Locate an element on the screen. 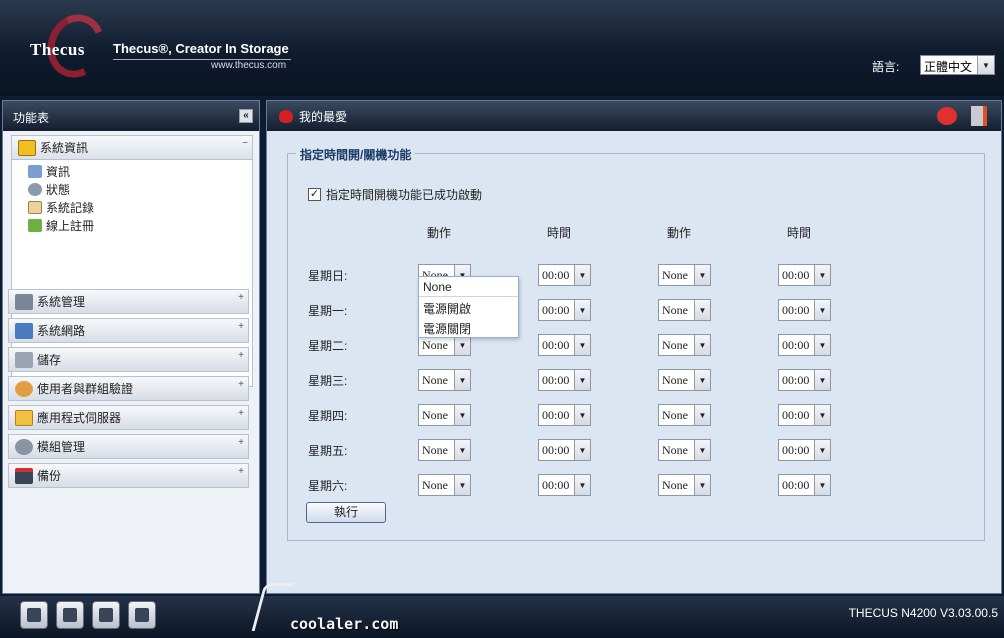  dropdown-option-power-off: 電源關閉 is located at coordinates (468, 327).